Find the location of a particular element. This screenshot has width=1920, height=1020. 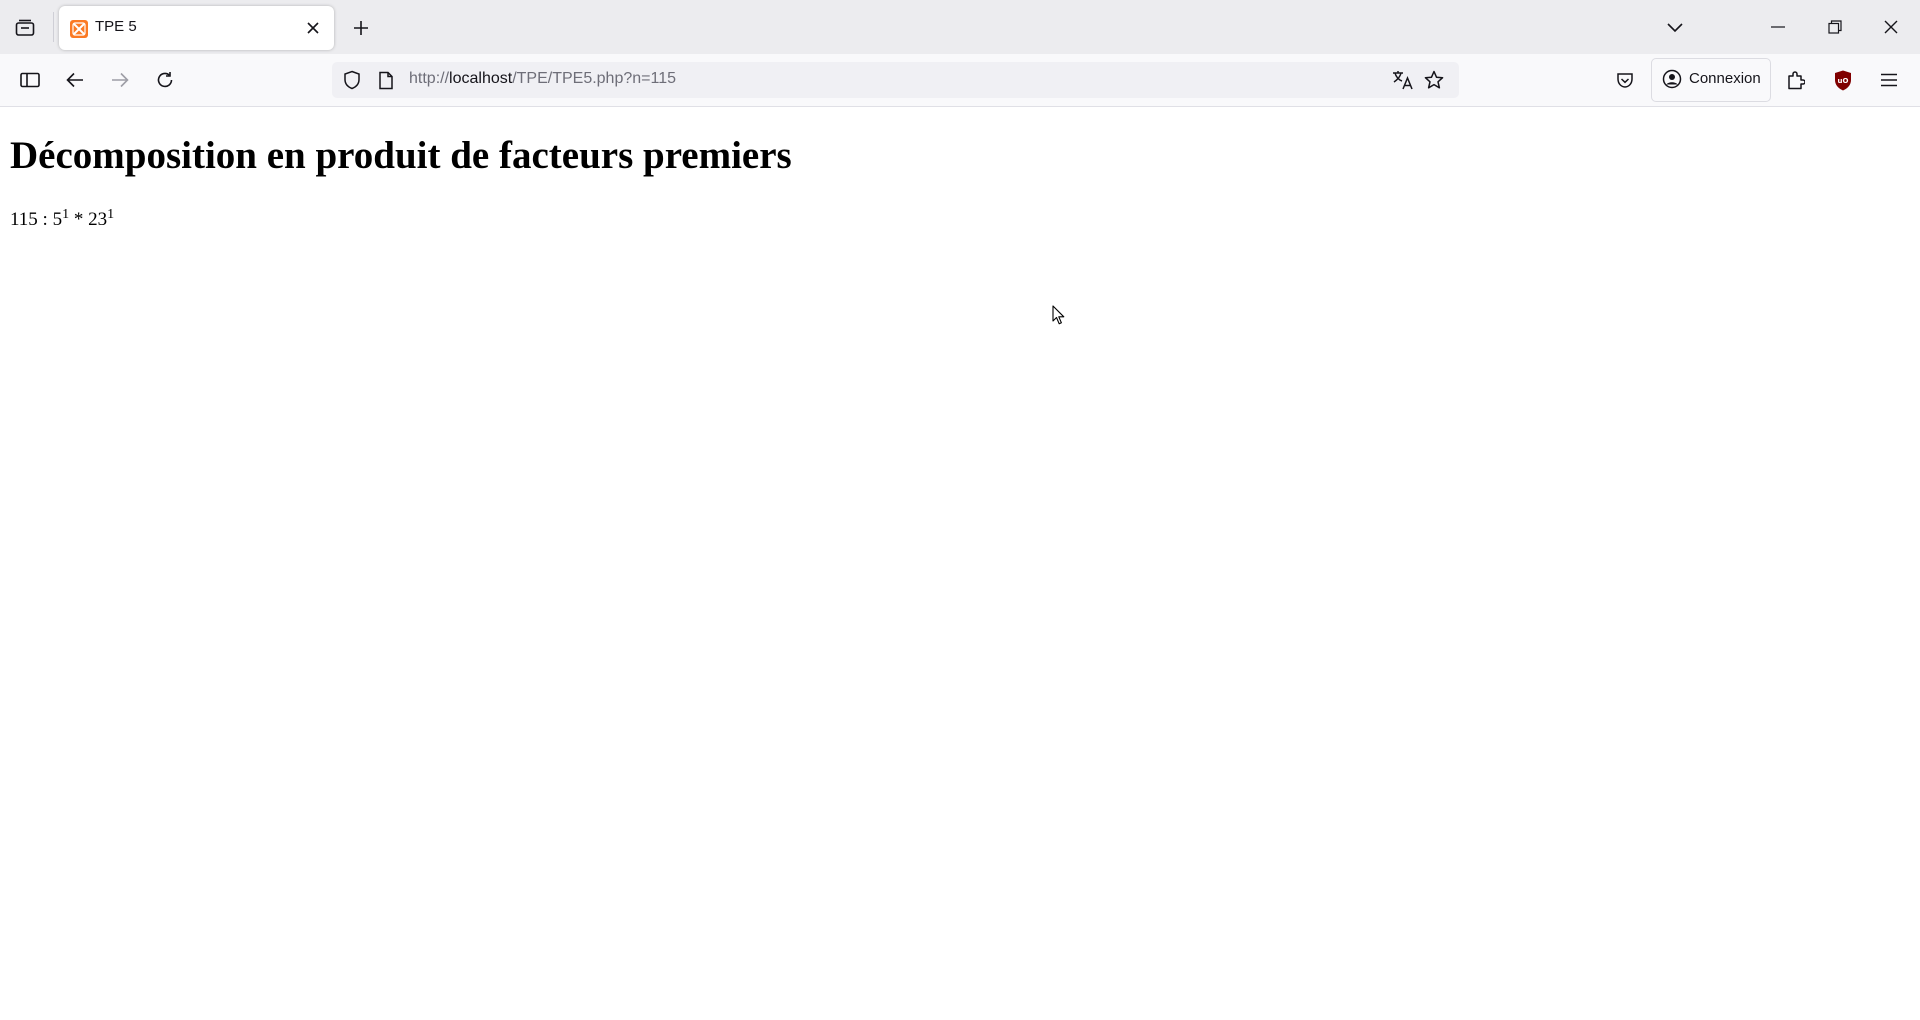

extensions-button is located at coordinates (1796, 80).